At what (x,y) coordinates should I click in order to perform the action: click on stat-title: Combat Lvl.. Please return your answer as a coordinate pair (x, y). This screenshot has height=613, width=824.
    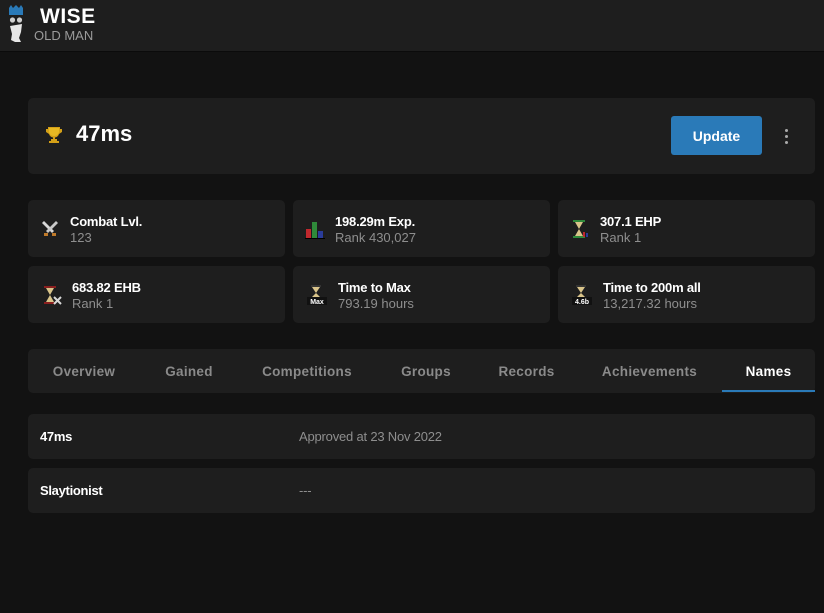
    Looking at the image, I should click on (106, 221).